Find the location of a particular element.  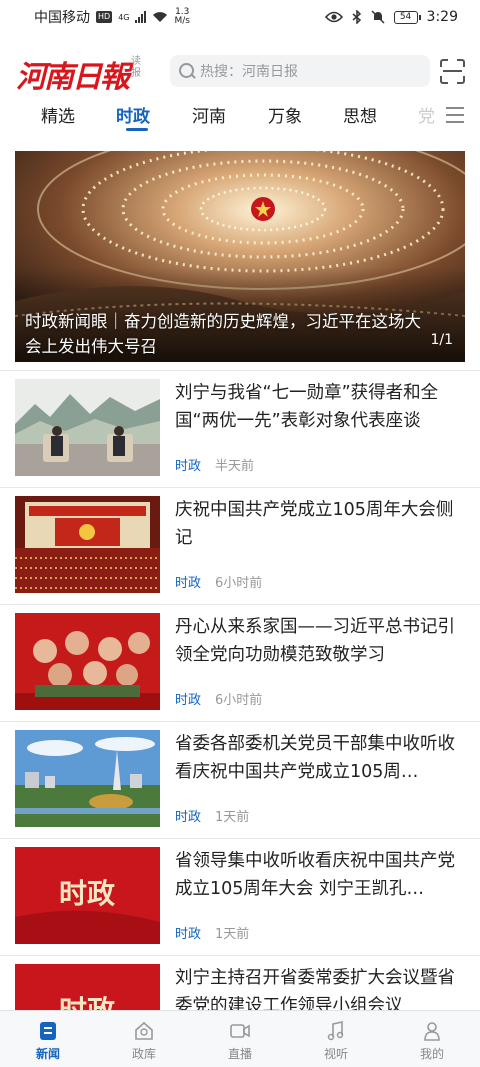

active-tab-indicator is located at coordinates (137, 129).